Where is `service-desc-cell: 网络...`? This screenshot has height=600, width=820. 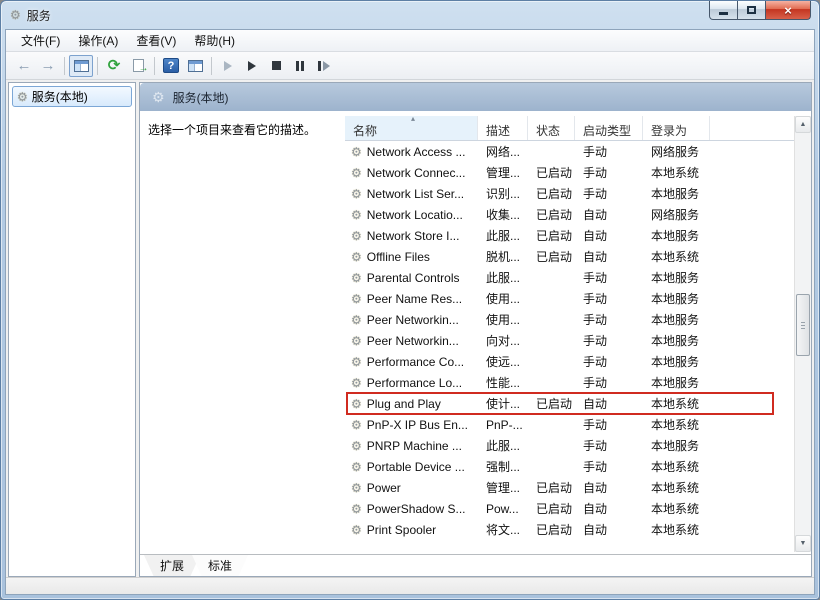 service-desc-cell: 网络... is located at coordinates (503, 152).